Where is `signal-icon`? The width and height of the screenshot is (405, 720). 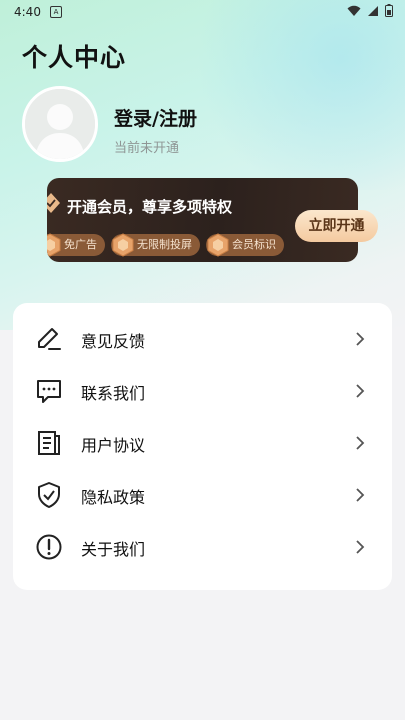 signal-icon is located at coordinates (373, 10).